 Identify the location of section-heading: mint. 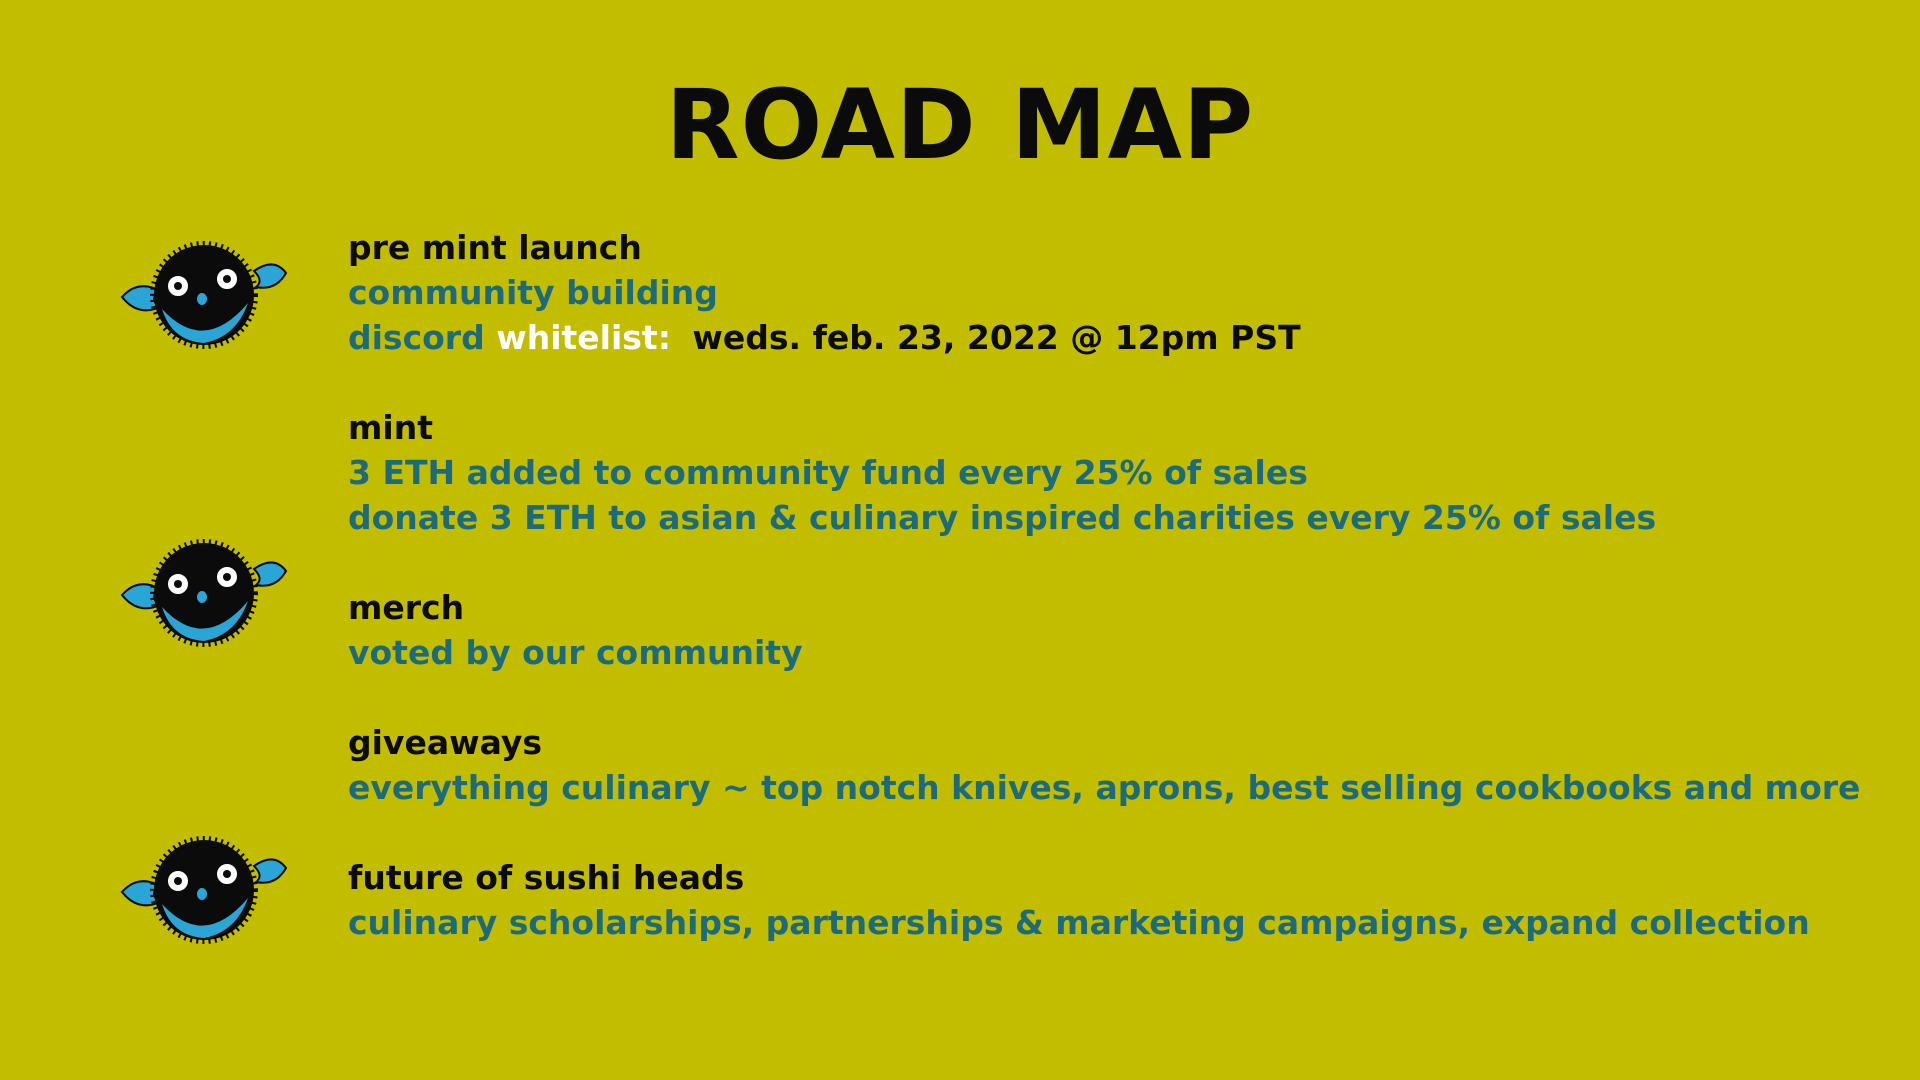
(390, 427).